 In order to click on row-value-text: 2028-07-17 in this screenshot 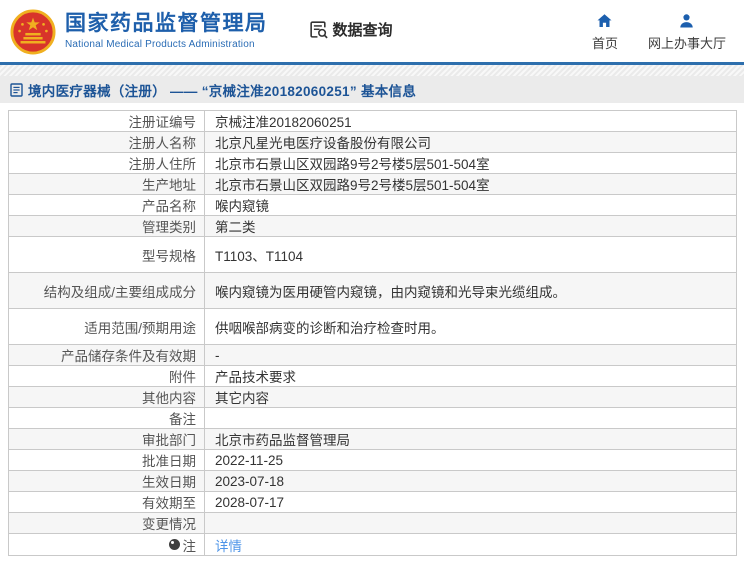, I will do `click(250, 502)`.